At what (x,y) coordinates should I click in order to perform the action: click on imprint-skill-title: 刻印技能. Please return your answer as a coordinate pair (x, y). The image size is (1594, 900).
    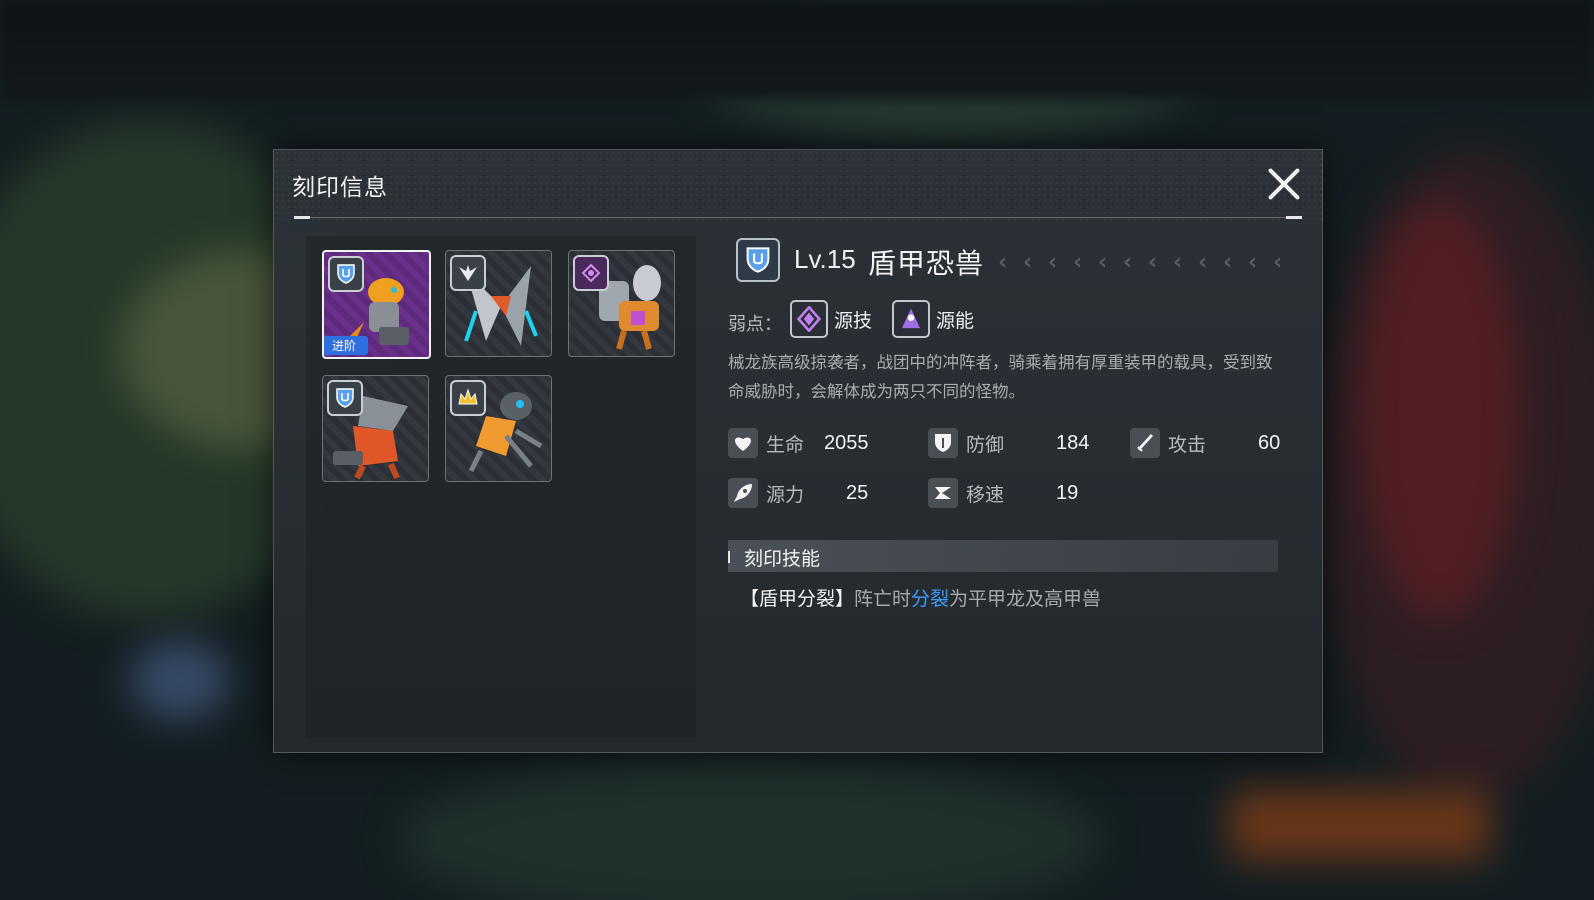
    Looking at the image, I should click on (782, 559).